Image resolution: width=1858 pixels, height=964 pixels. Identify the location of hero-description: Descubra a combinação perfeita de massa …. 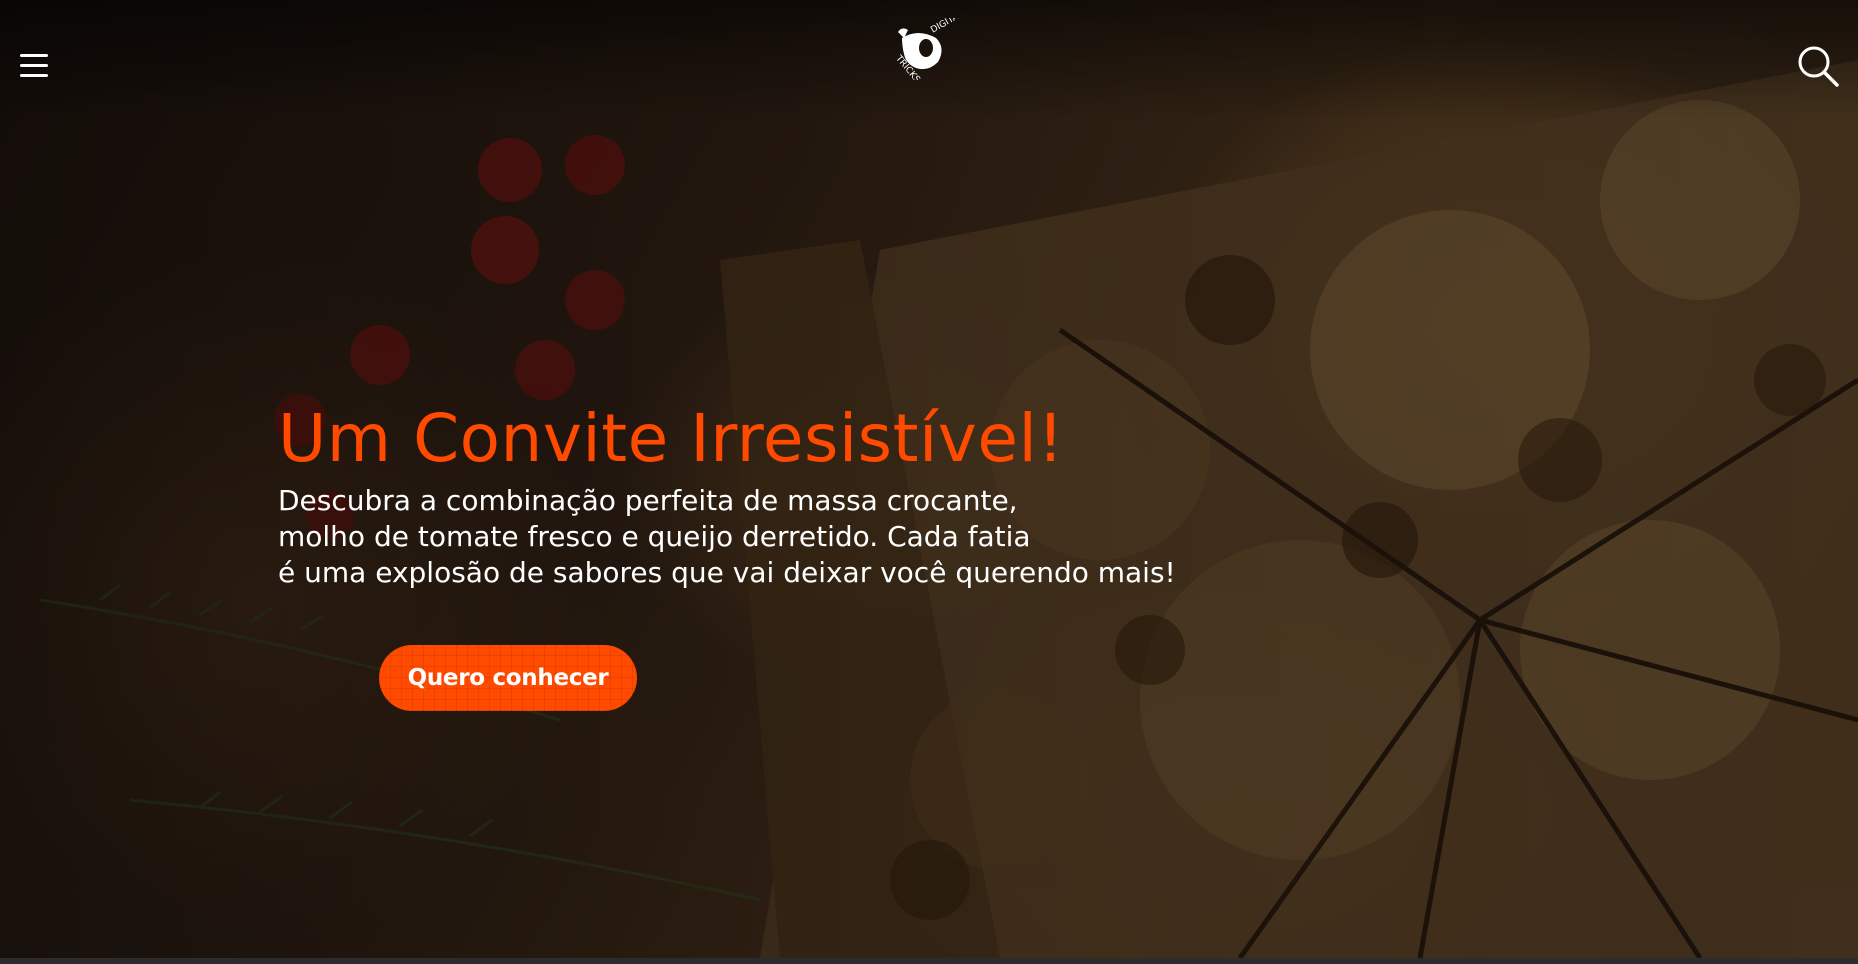
(778, 537).